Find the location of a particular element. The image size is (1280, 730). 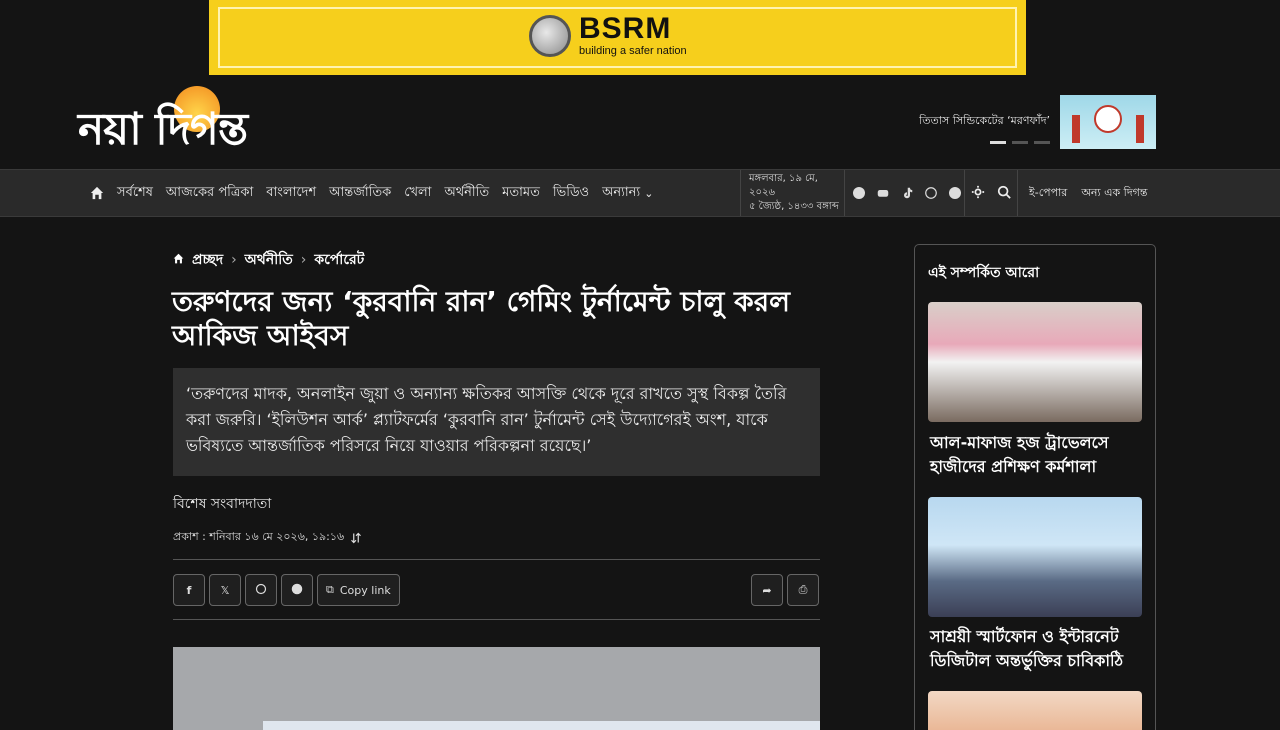

sidebar-title: এই সম্পর্কিত আরো is located at coordinates (984, 273).